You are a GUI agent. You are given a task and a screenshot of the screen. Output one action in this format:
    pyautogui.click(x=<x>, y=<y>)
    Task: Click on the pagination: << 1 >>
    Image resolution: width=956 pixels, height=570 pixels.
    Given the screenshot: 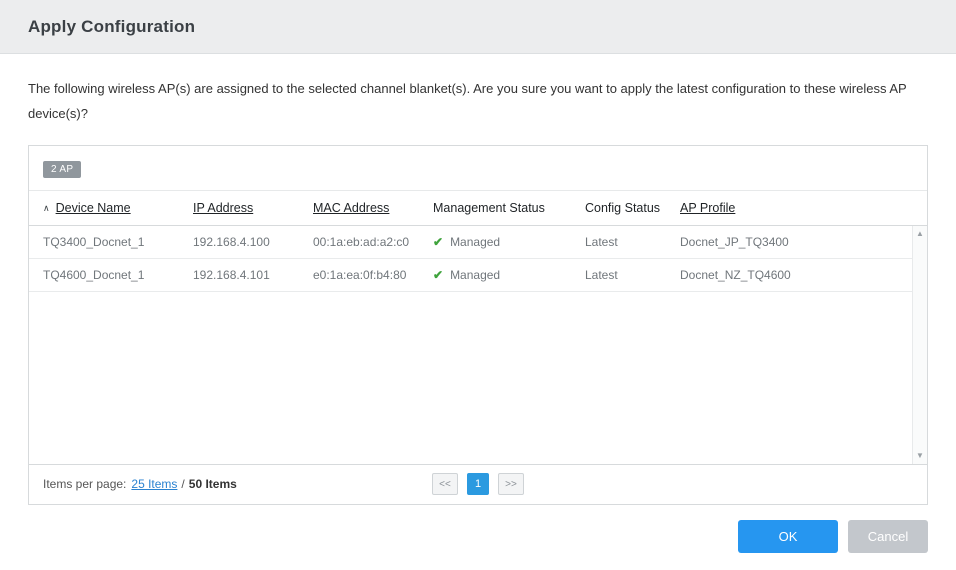 What is the action you would take?
    pyautogui.click(x=478, y=484)
    